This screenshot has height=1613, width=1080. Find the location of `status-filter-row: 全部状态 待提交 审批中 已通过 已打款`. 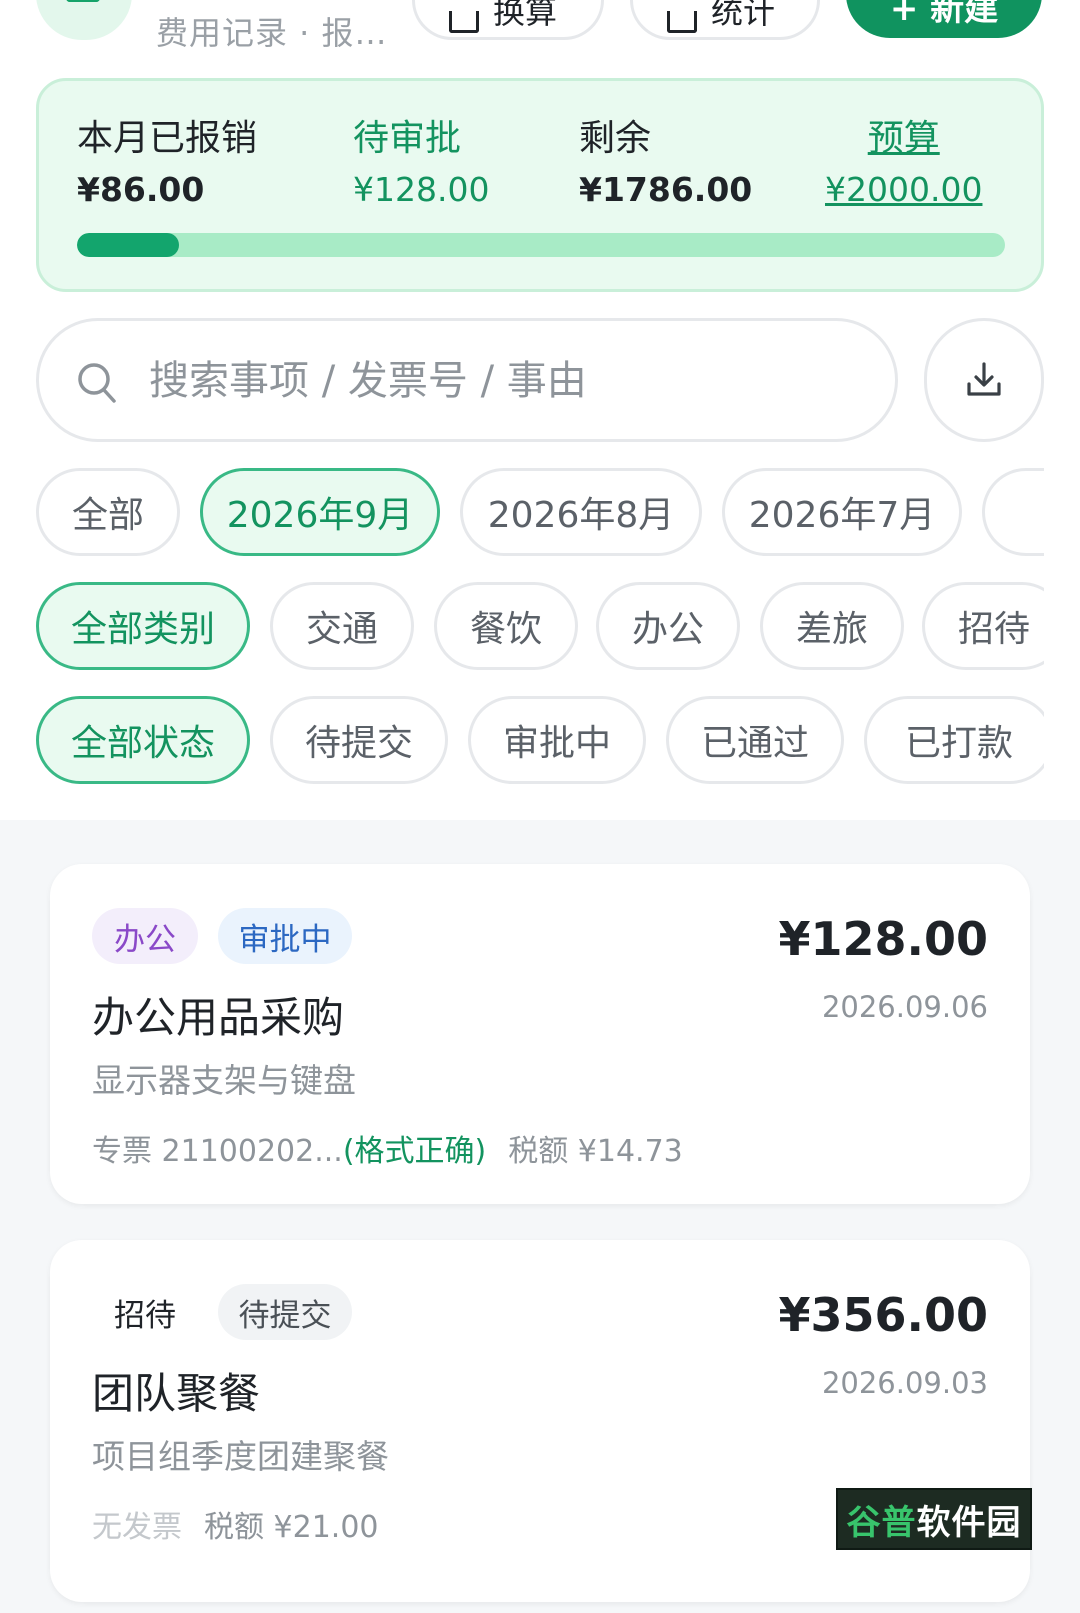

status-filter-row: 全部状态 待提交 审批中 已通过 已打款 is located at coordinates (540, 742).